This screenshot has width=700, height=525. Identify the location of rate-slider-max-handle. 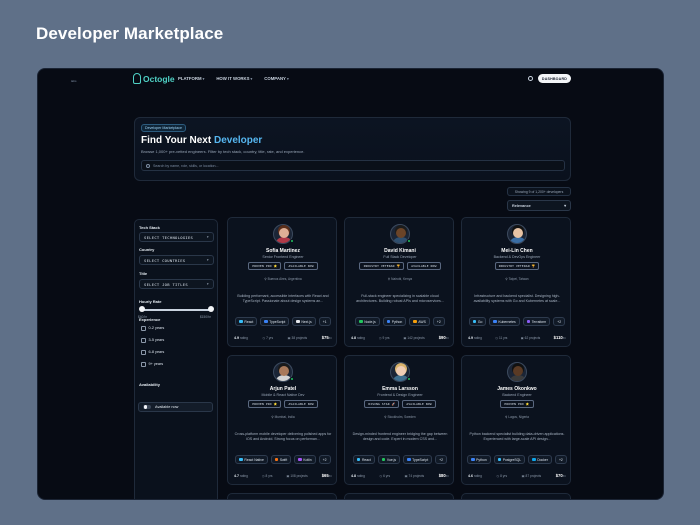
(211, 309).